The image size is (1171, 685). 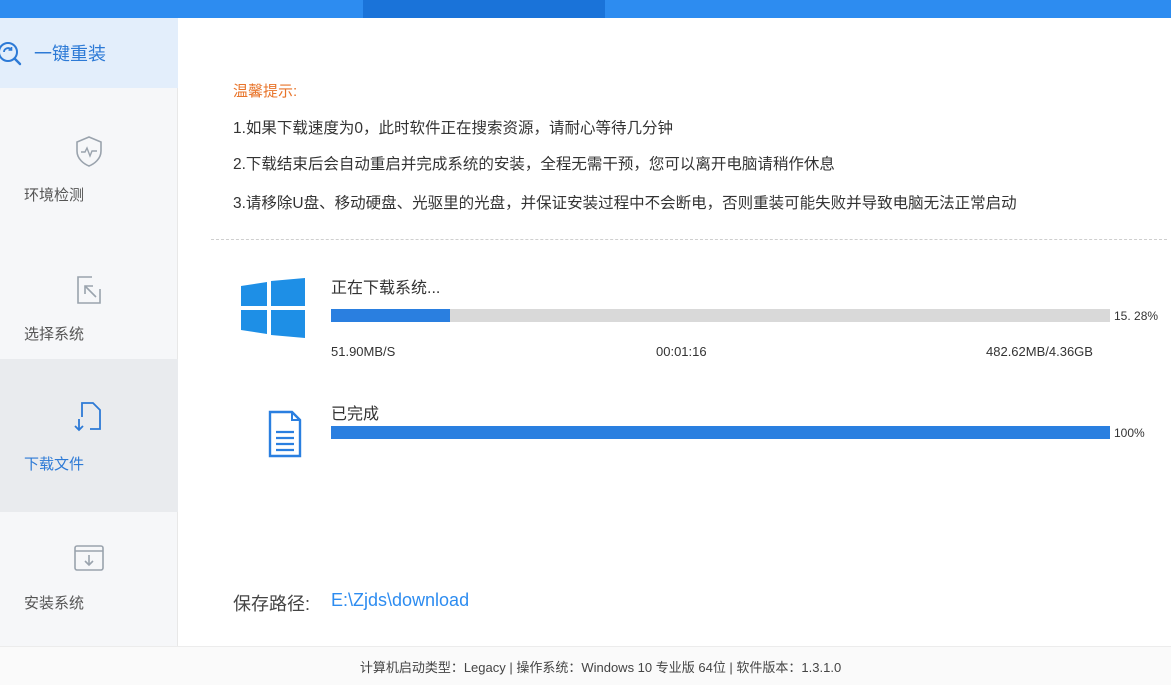 I want to click on top-tab-active, so click(x=484, y=9).